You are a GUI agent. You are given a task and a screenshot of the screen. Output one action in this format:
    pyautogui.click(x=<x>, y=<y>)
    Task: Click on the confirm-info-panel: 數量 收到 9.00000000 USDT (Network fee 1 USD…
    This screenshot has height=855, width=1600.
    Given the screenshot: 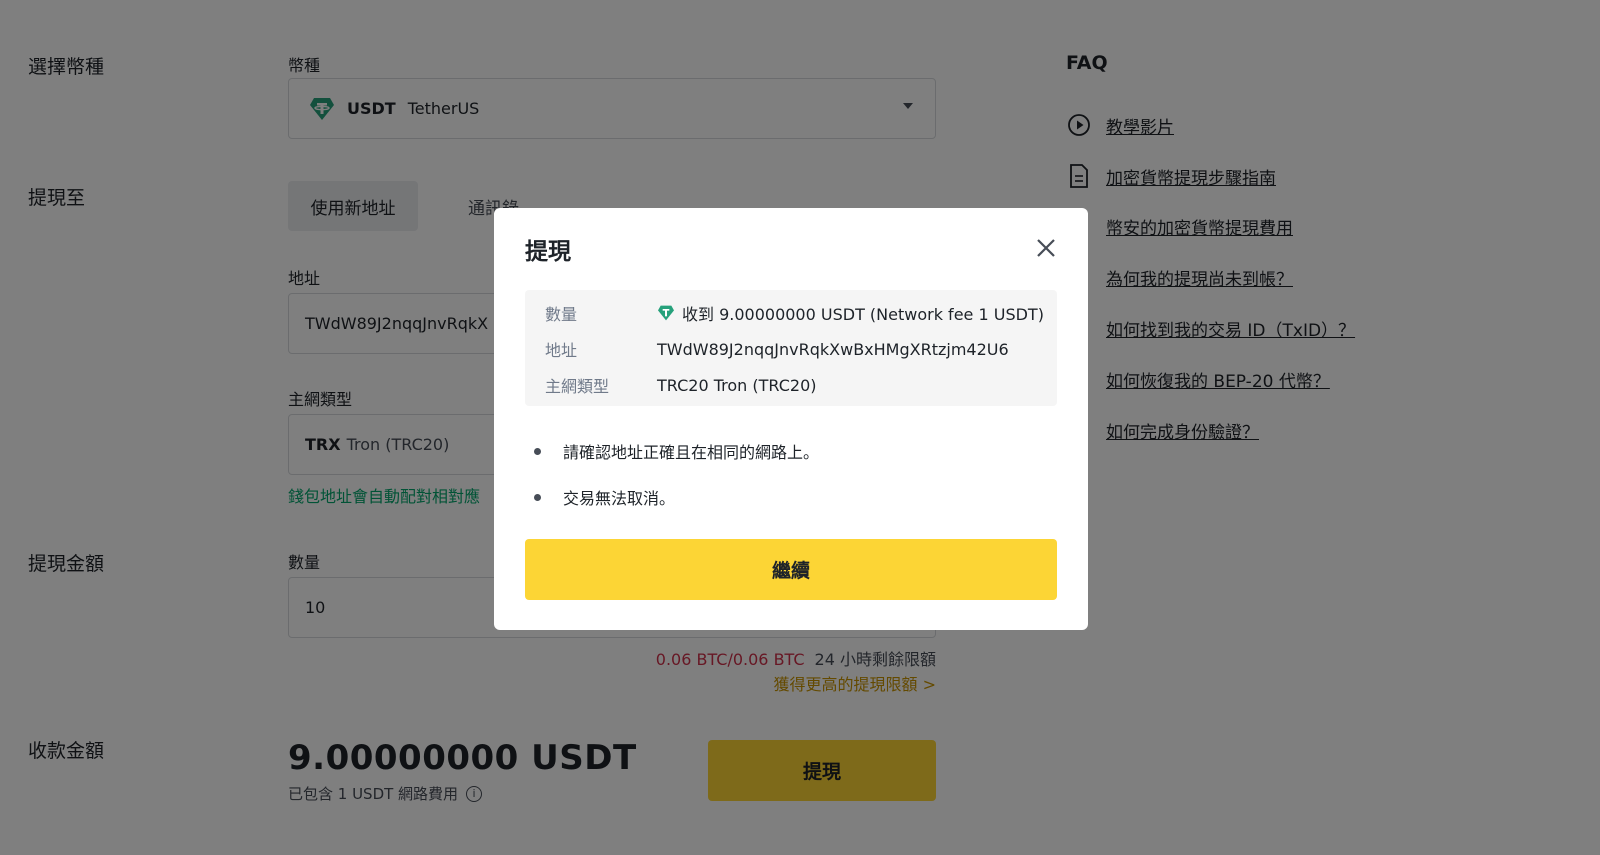 What is the action you would take?
    pyautogui.click(x=791, y=348)
    